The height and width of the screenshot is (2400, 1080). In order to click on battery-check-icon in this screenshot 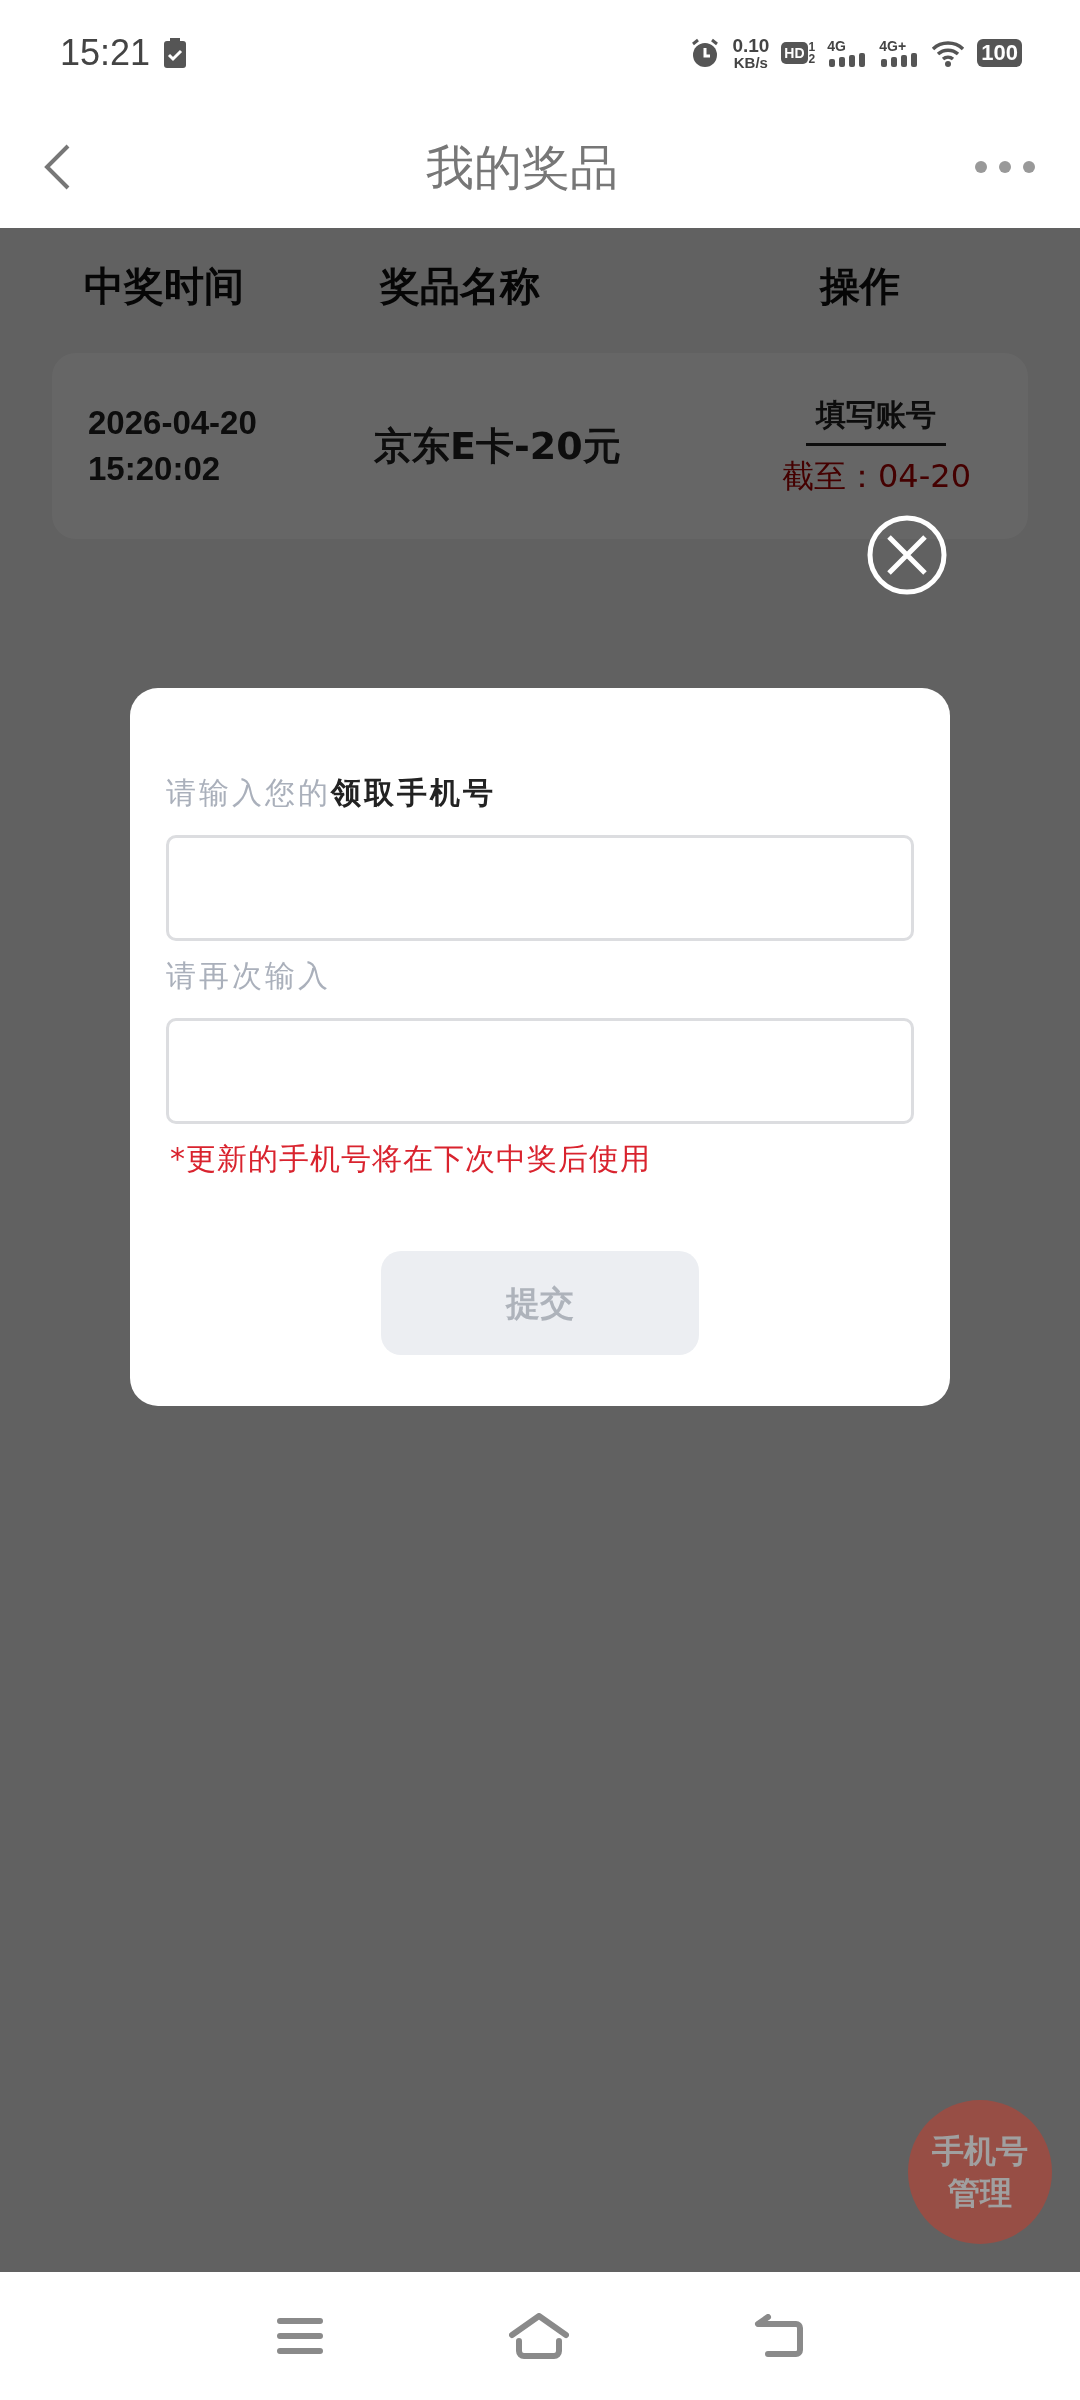, I will do `click(175, 52)`.